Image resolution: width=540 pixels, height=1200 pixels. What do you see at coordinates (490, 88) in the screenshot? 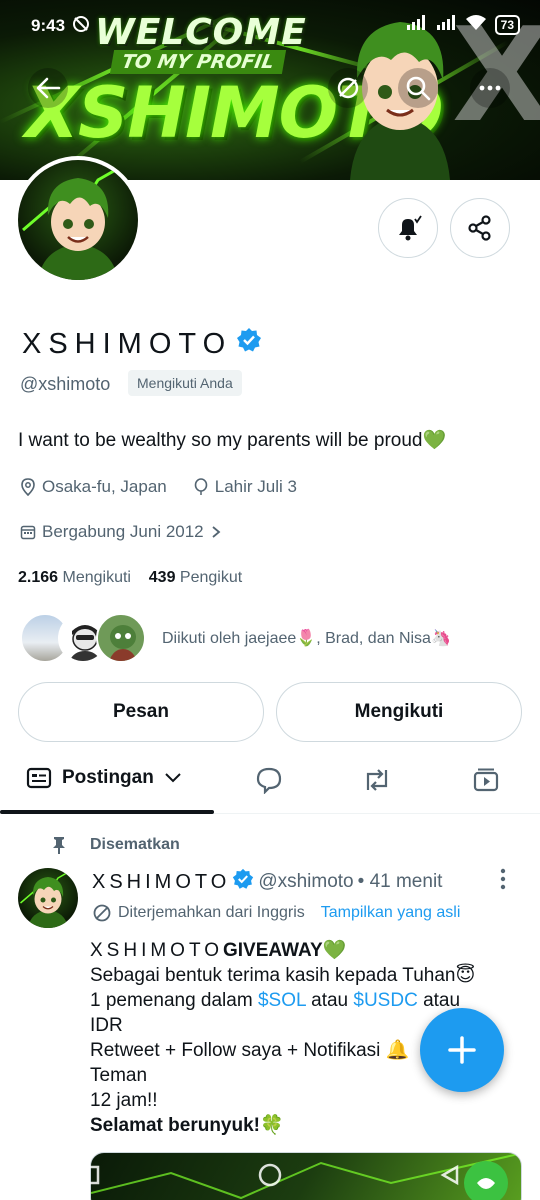
I see `more-options-icon` at bounding box center [490, 88].